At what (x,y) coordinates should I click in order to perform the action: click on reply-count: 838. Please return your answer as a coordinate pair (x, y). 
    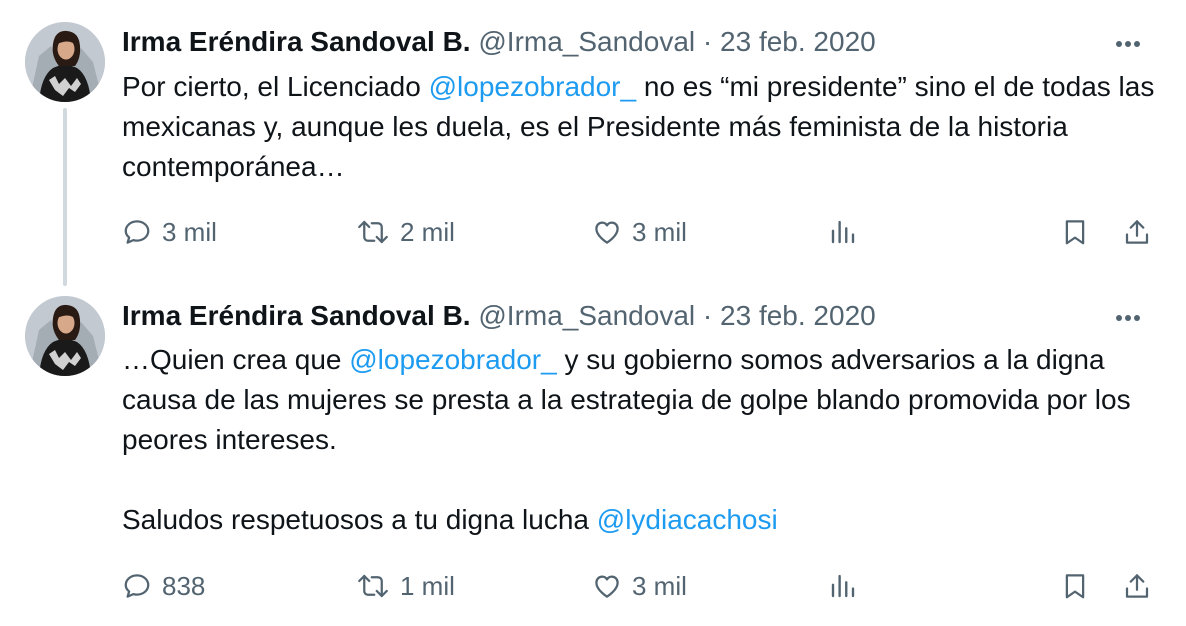
    Looking at the image, I should click on (184, 585).